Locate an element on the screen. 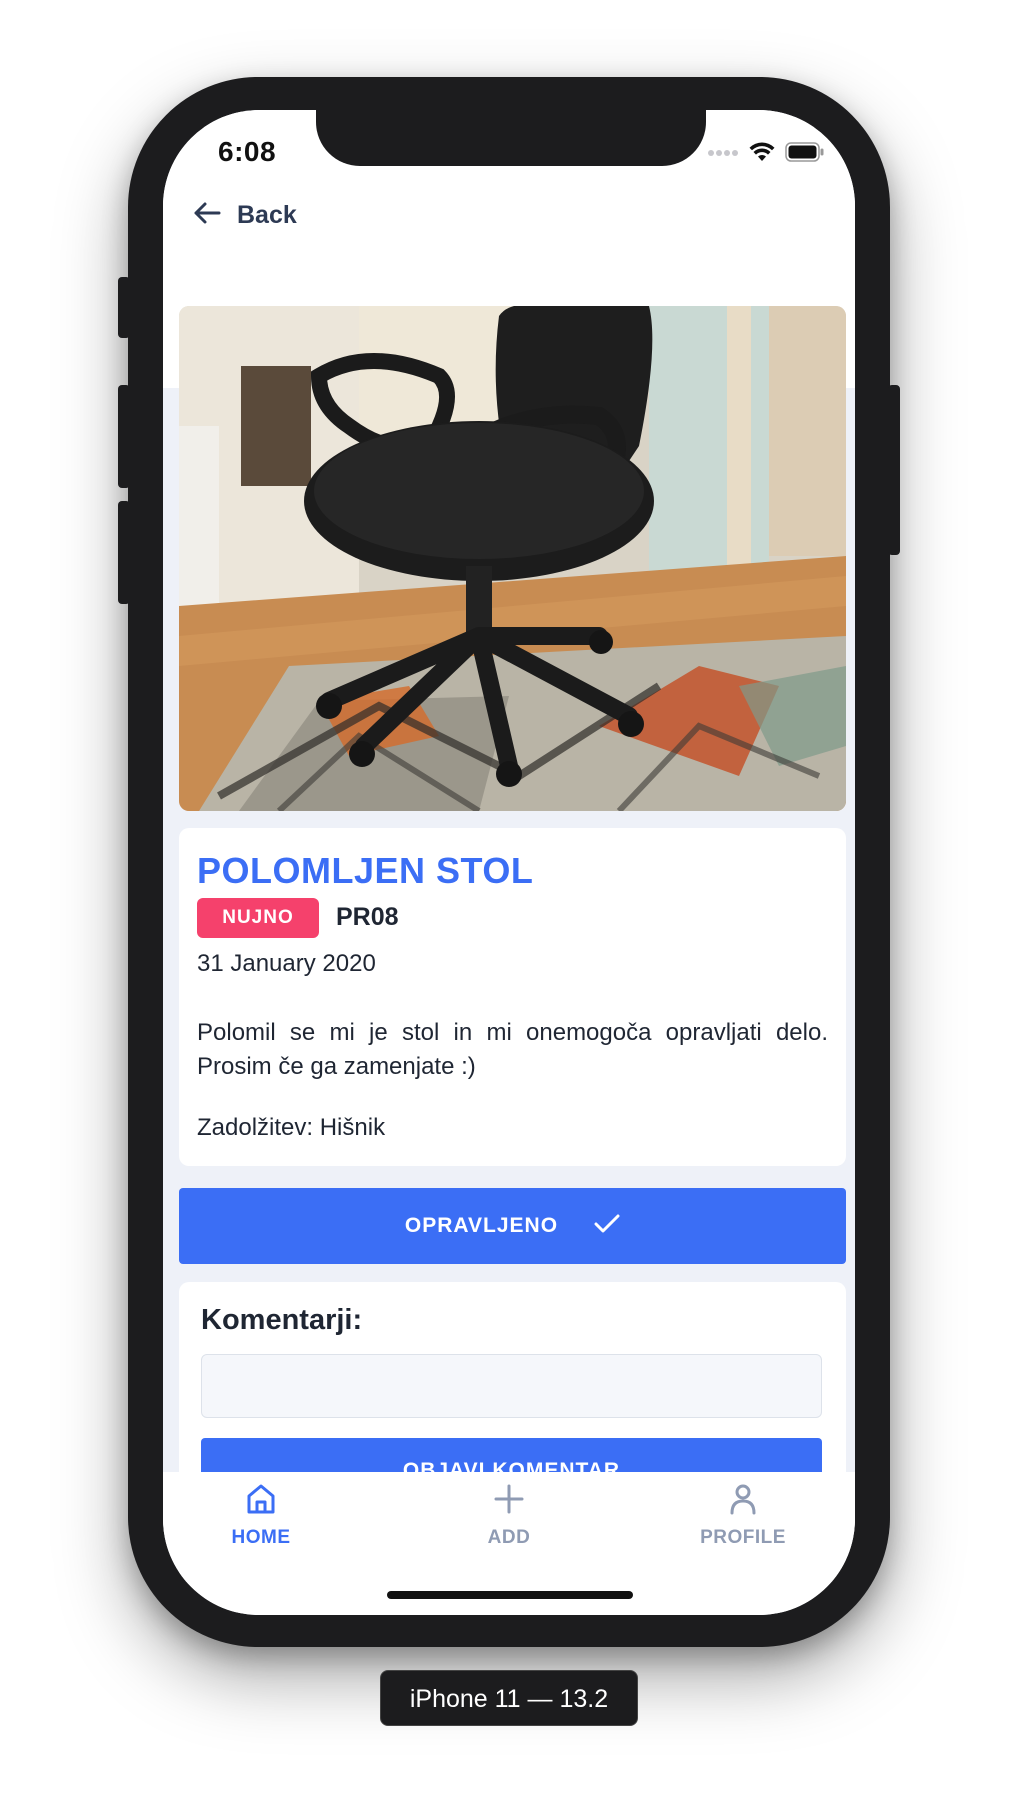  room-code: PR08 is located at coordinates (367, 917).